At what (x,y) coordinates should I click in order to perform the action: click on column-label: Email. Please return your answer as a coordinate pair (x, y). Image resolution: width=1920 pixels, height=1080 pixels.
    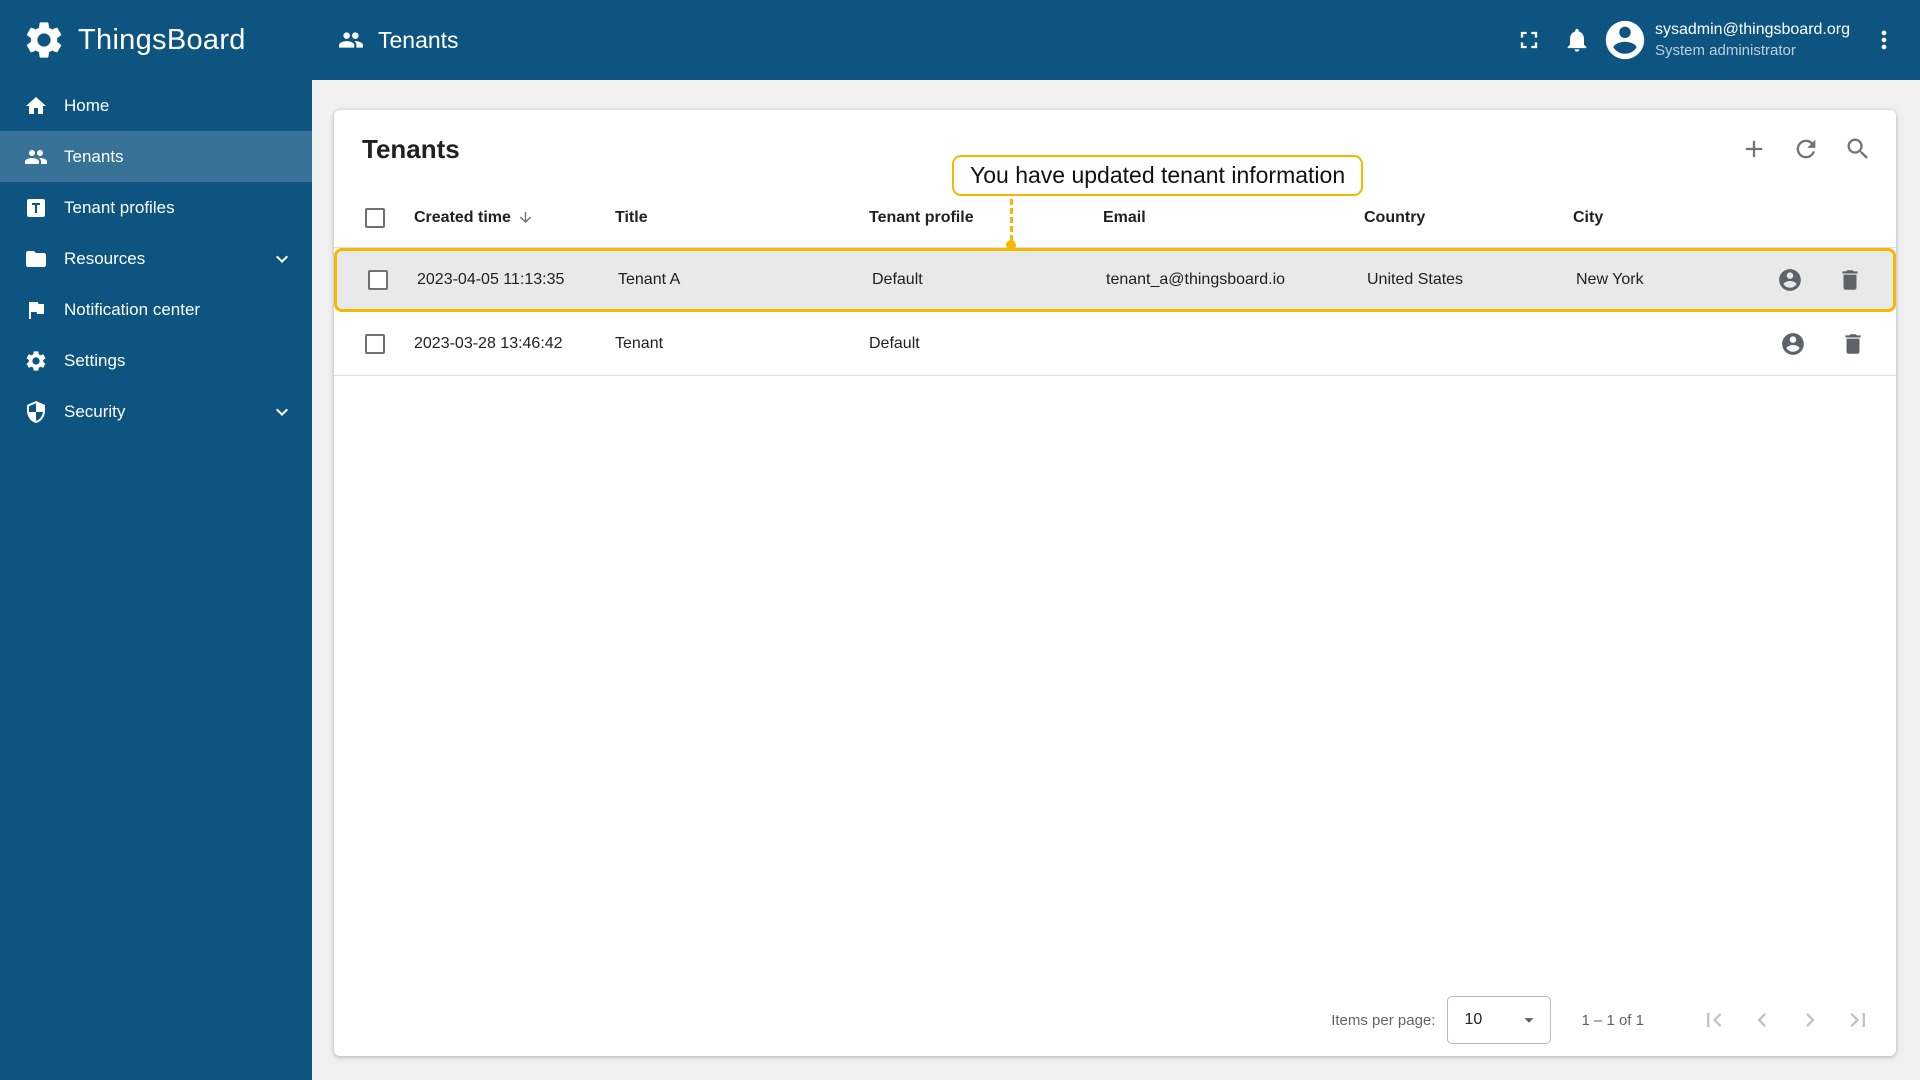
    Looking at the image, I should click on (1124, 217).